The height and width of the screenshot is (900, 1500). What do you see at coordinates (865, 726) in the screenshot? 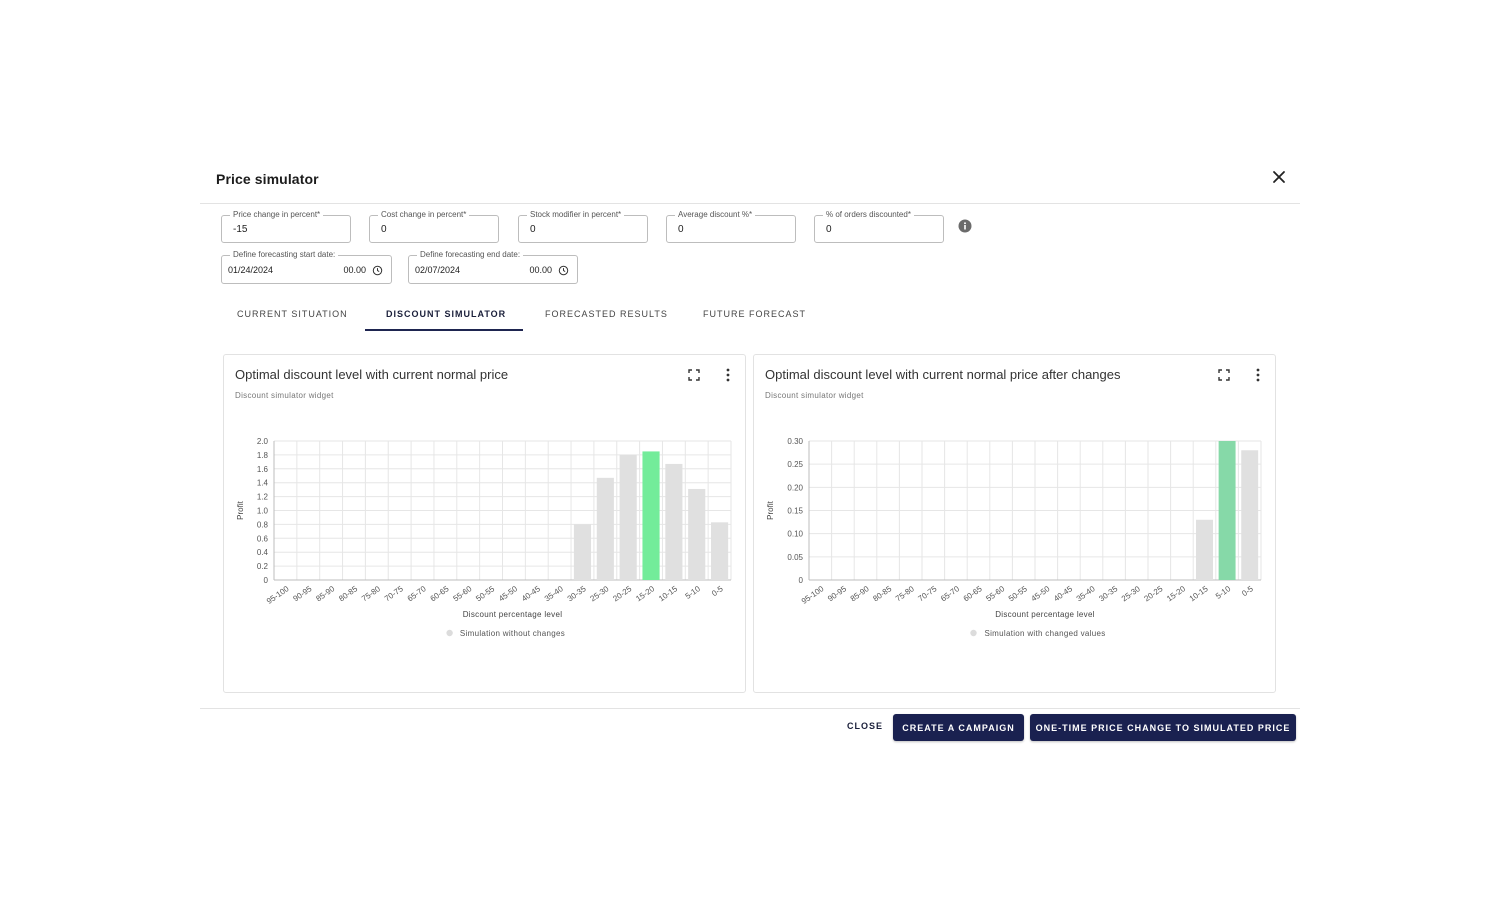
I see `close-button: CLOSE` at bounding box center [865, 726].